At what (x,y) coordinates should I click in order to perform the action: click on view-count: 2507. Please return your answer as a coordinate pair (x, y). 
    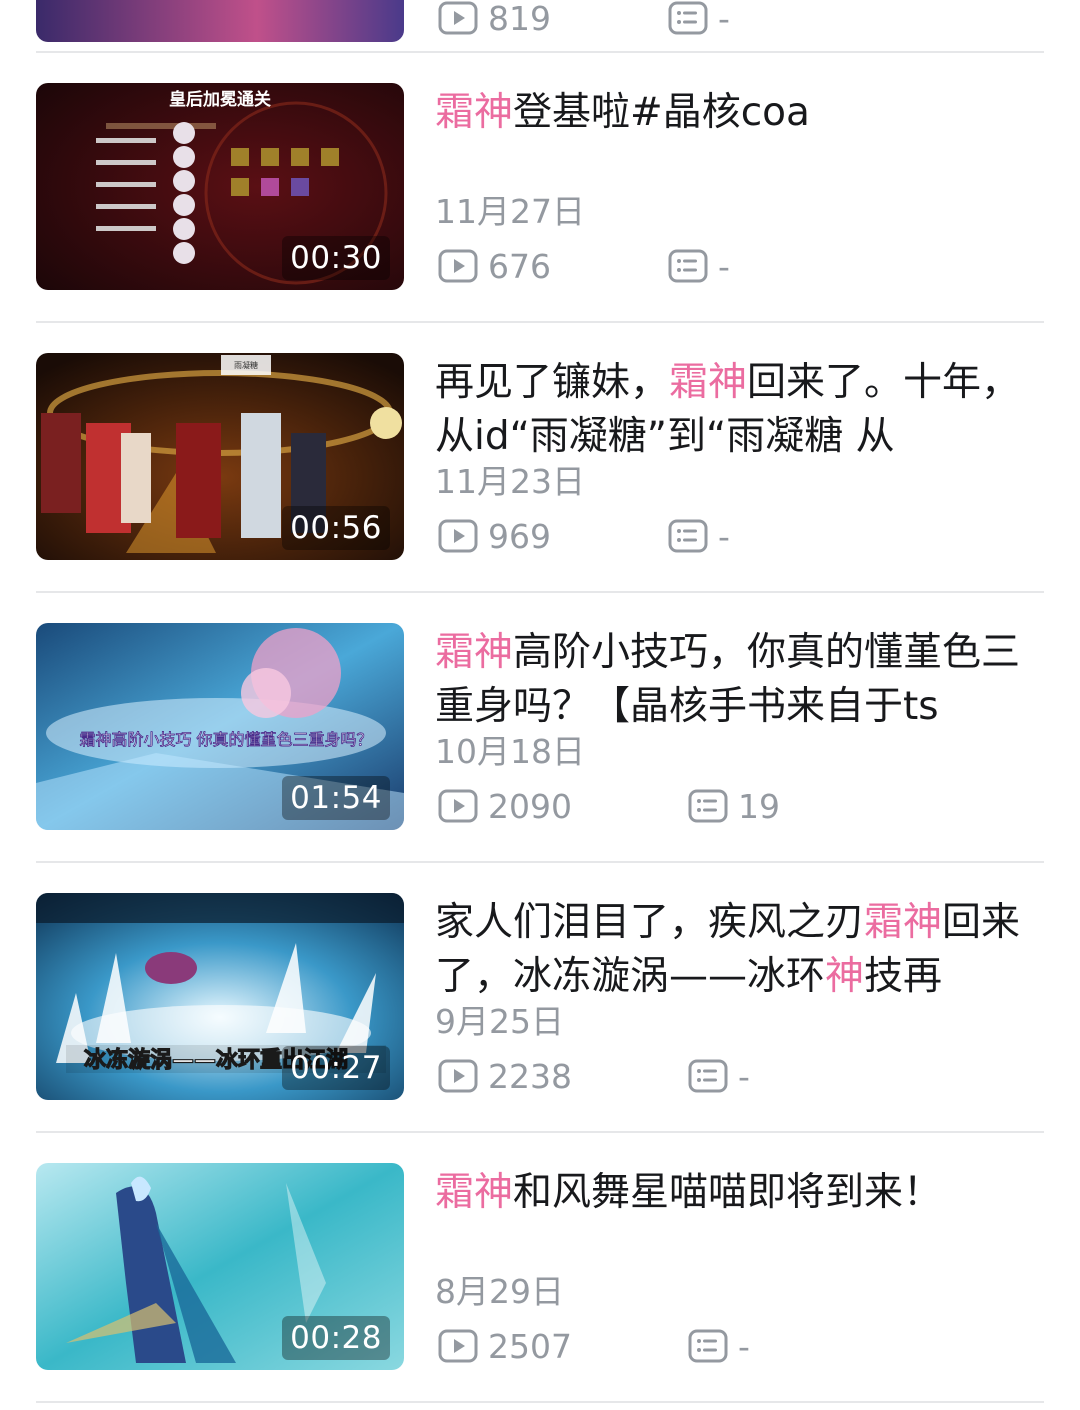
    Looking at the image, I should click on (505, 1346).